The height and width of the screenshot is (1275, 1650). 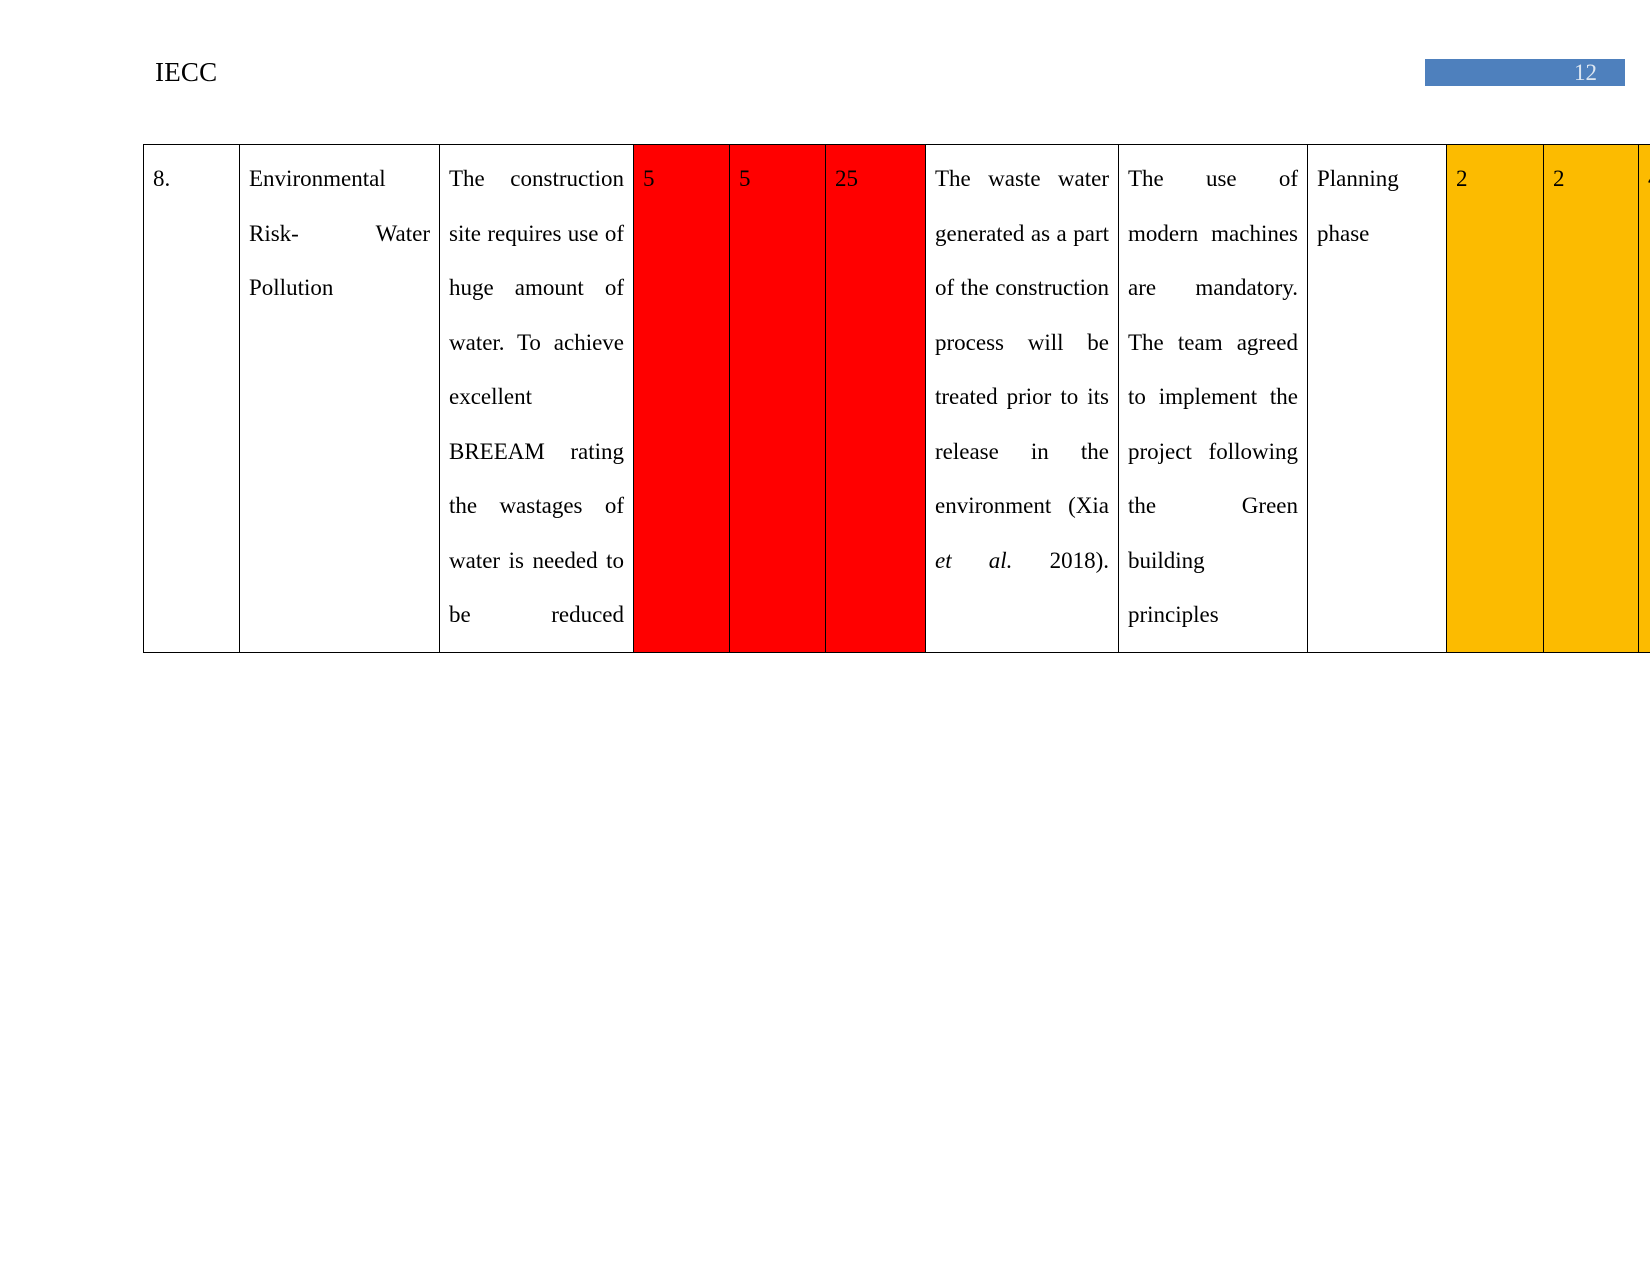 What do you see at coordinates (846, 178) in the screenshot?
I see `risk-score-value: 25` at bounding box center [846, 178].